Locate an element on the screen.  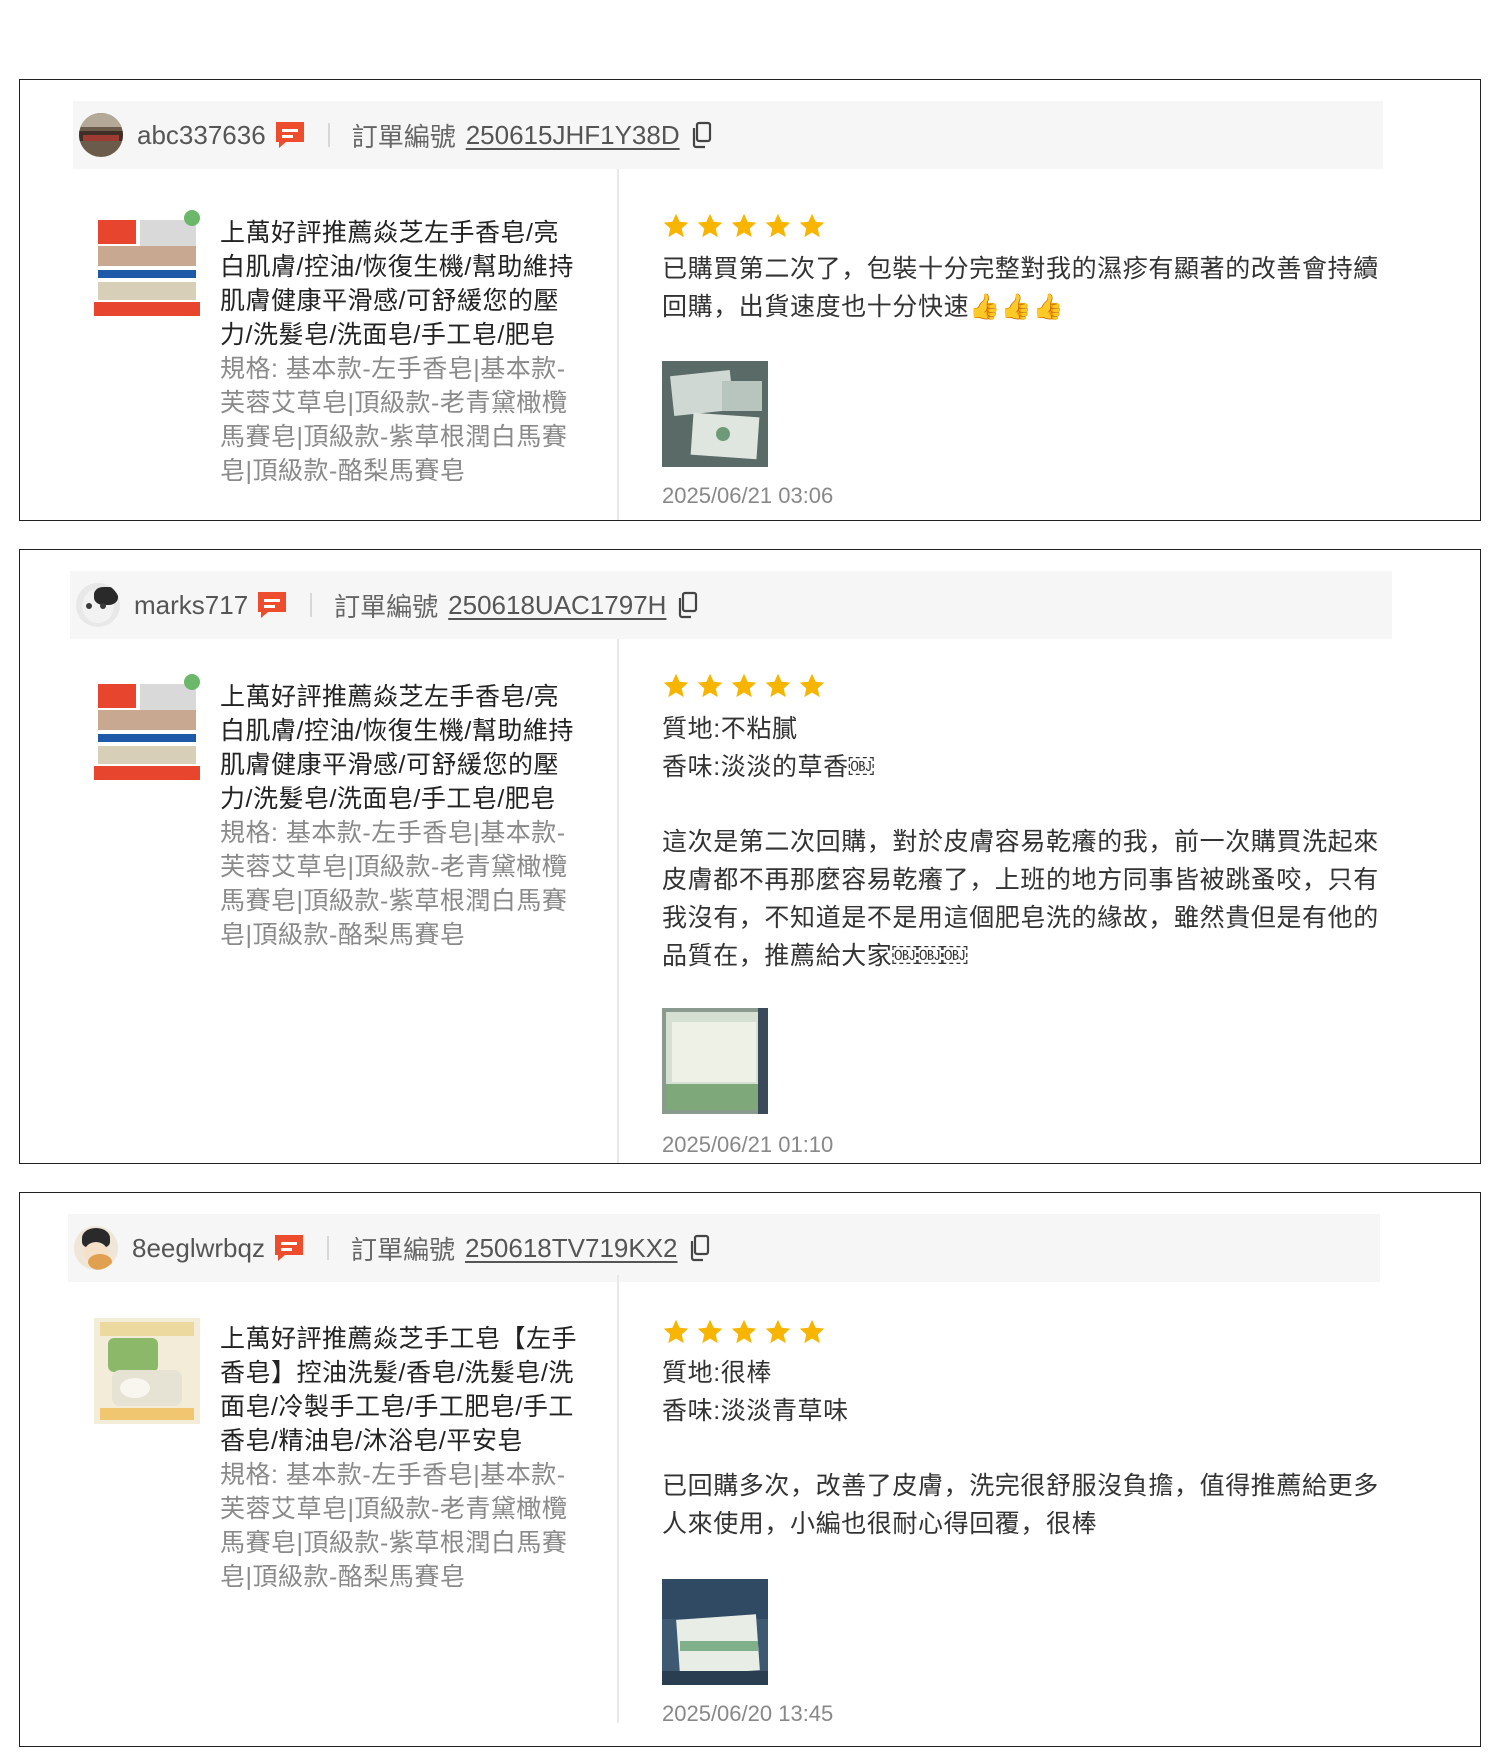
review-scent: 香味:淡淡青草味 is located at coordinates (755, 1411).